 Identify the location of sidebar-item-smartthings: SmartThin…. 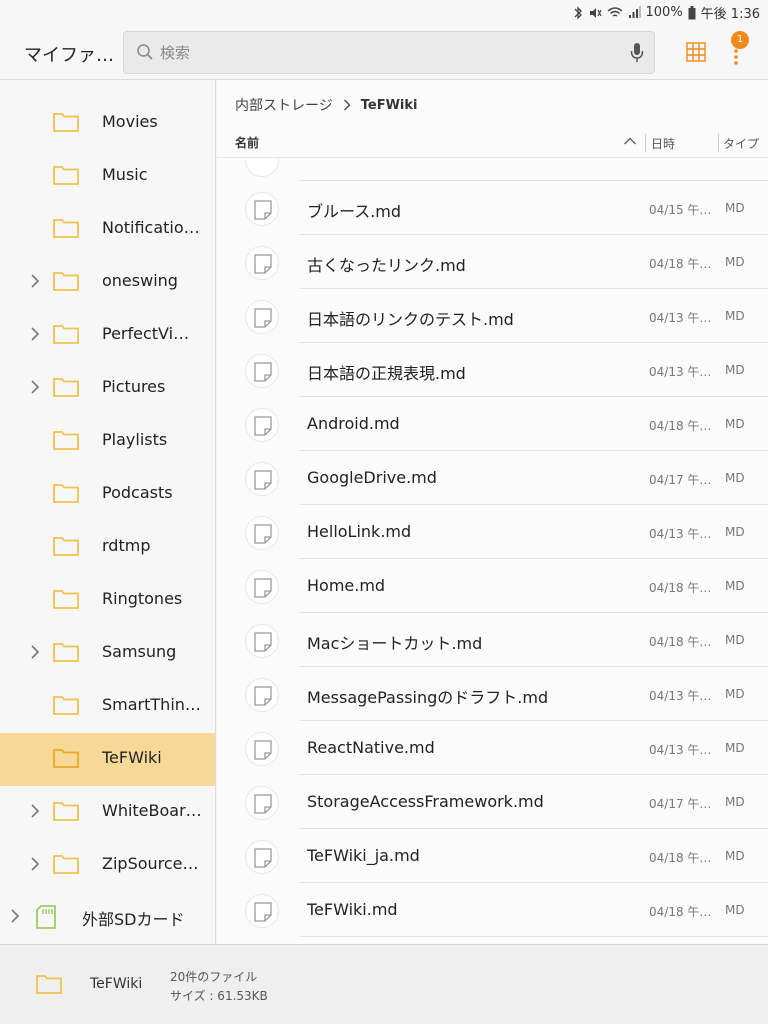
(107, 706).